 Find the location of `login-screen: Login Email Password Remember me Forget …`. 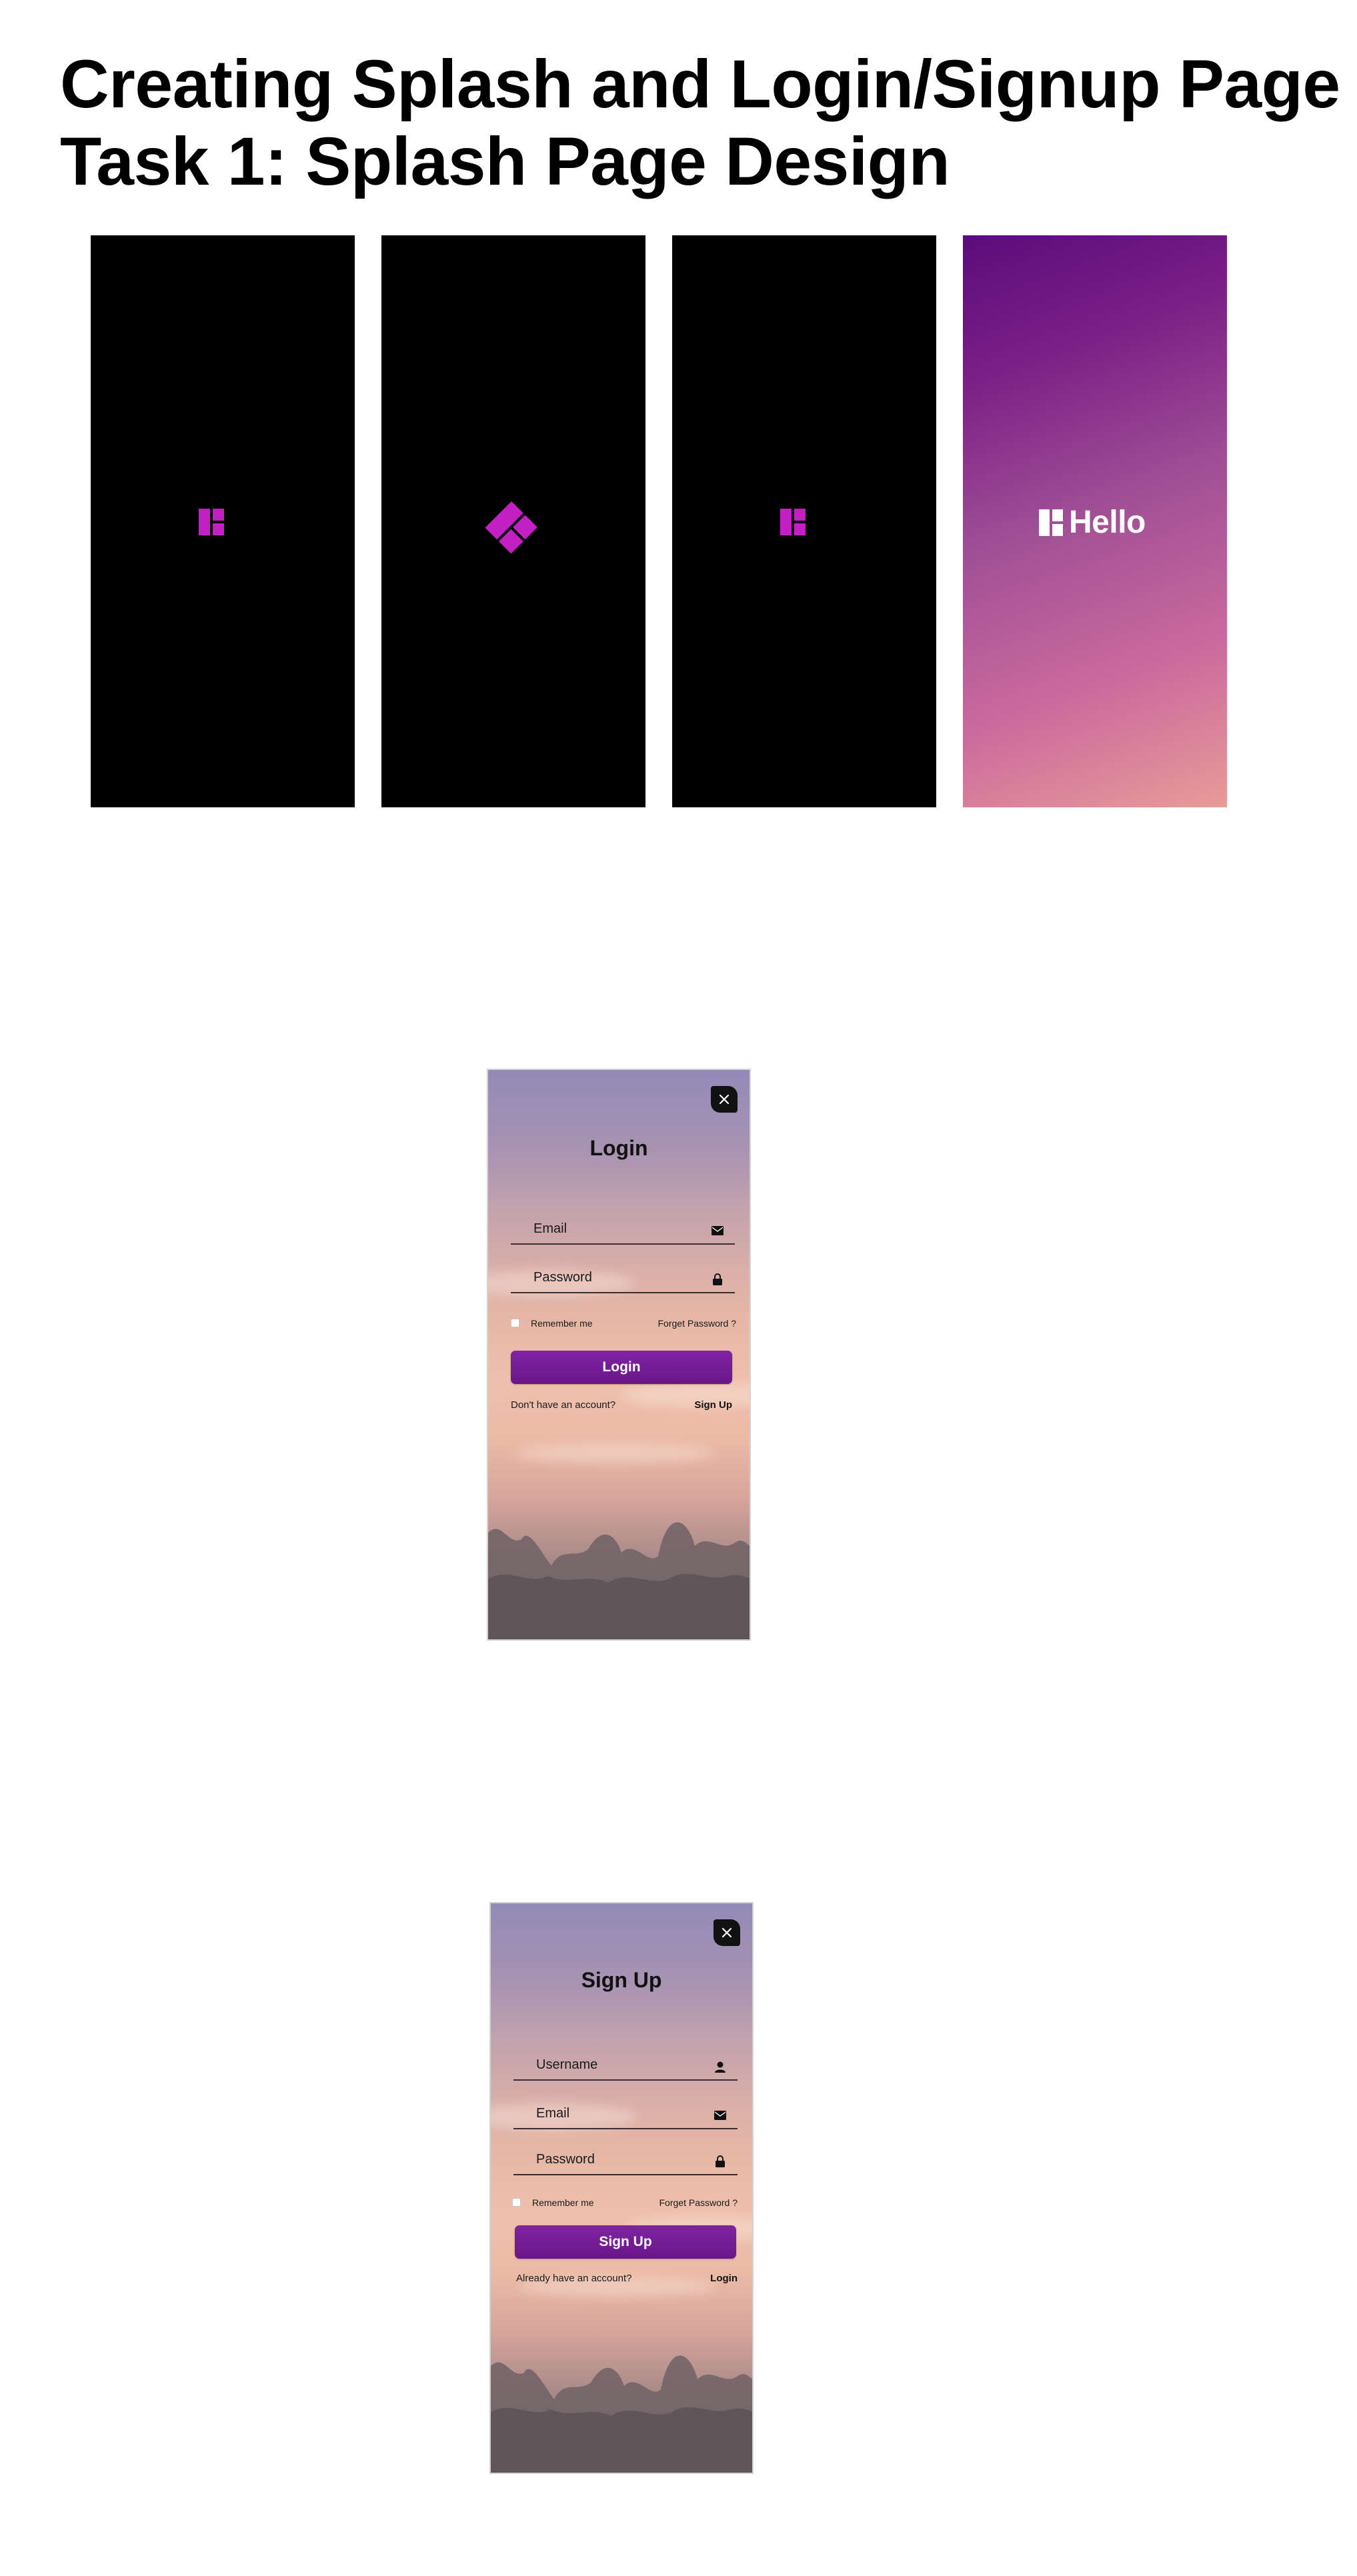

login-screen: Login Email Password Remember me Forget … is located at coordinates (619, 1355).